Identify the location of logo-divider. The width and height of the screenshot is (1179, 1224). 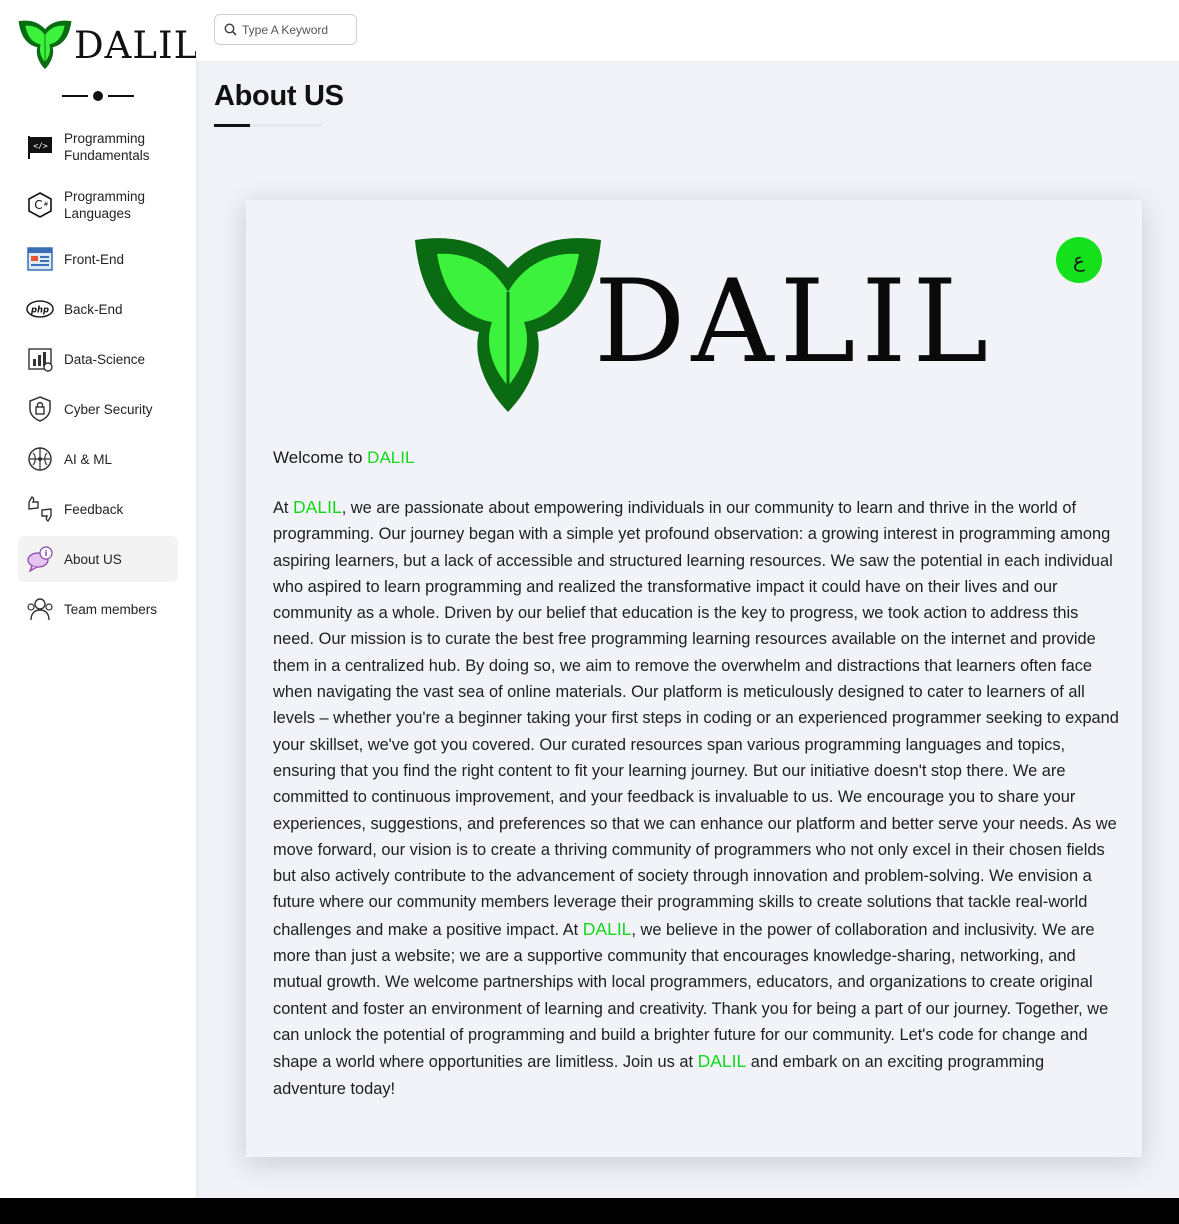
(98, 96).